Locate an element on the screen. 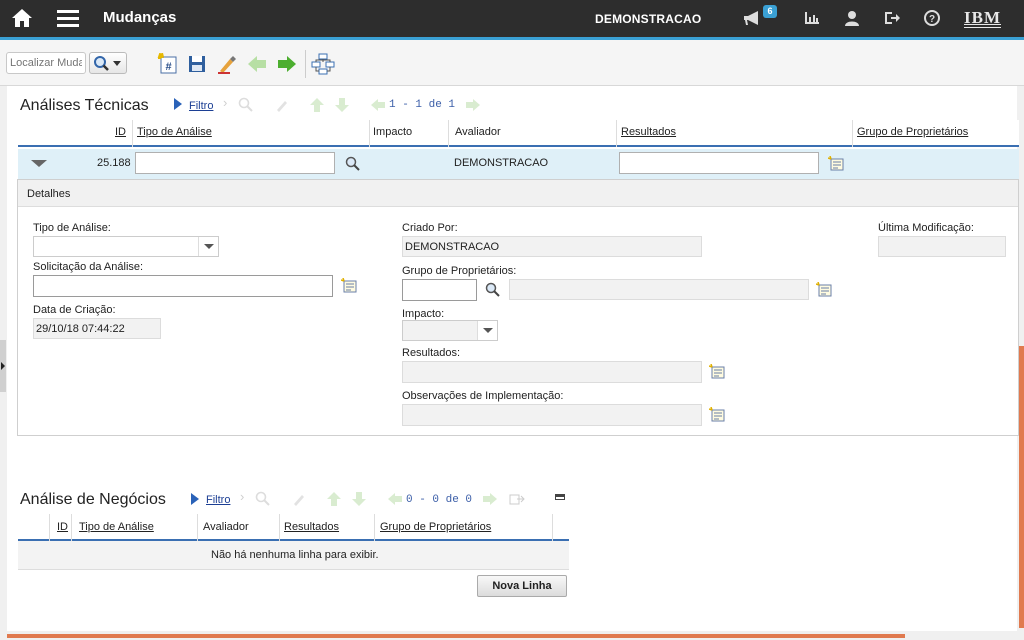 This screenshot has height=640, width=1024. created-date-label: Data de Criação: is located at coordinates (74, 310).